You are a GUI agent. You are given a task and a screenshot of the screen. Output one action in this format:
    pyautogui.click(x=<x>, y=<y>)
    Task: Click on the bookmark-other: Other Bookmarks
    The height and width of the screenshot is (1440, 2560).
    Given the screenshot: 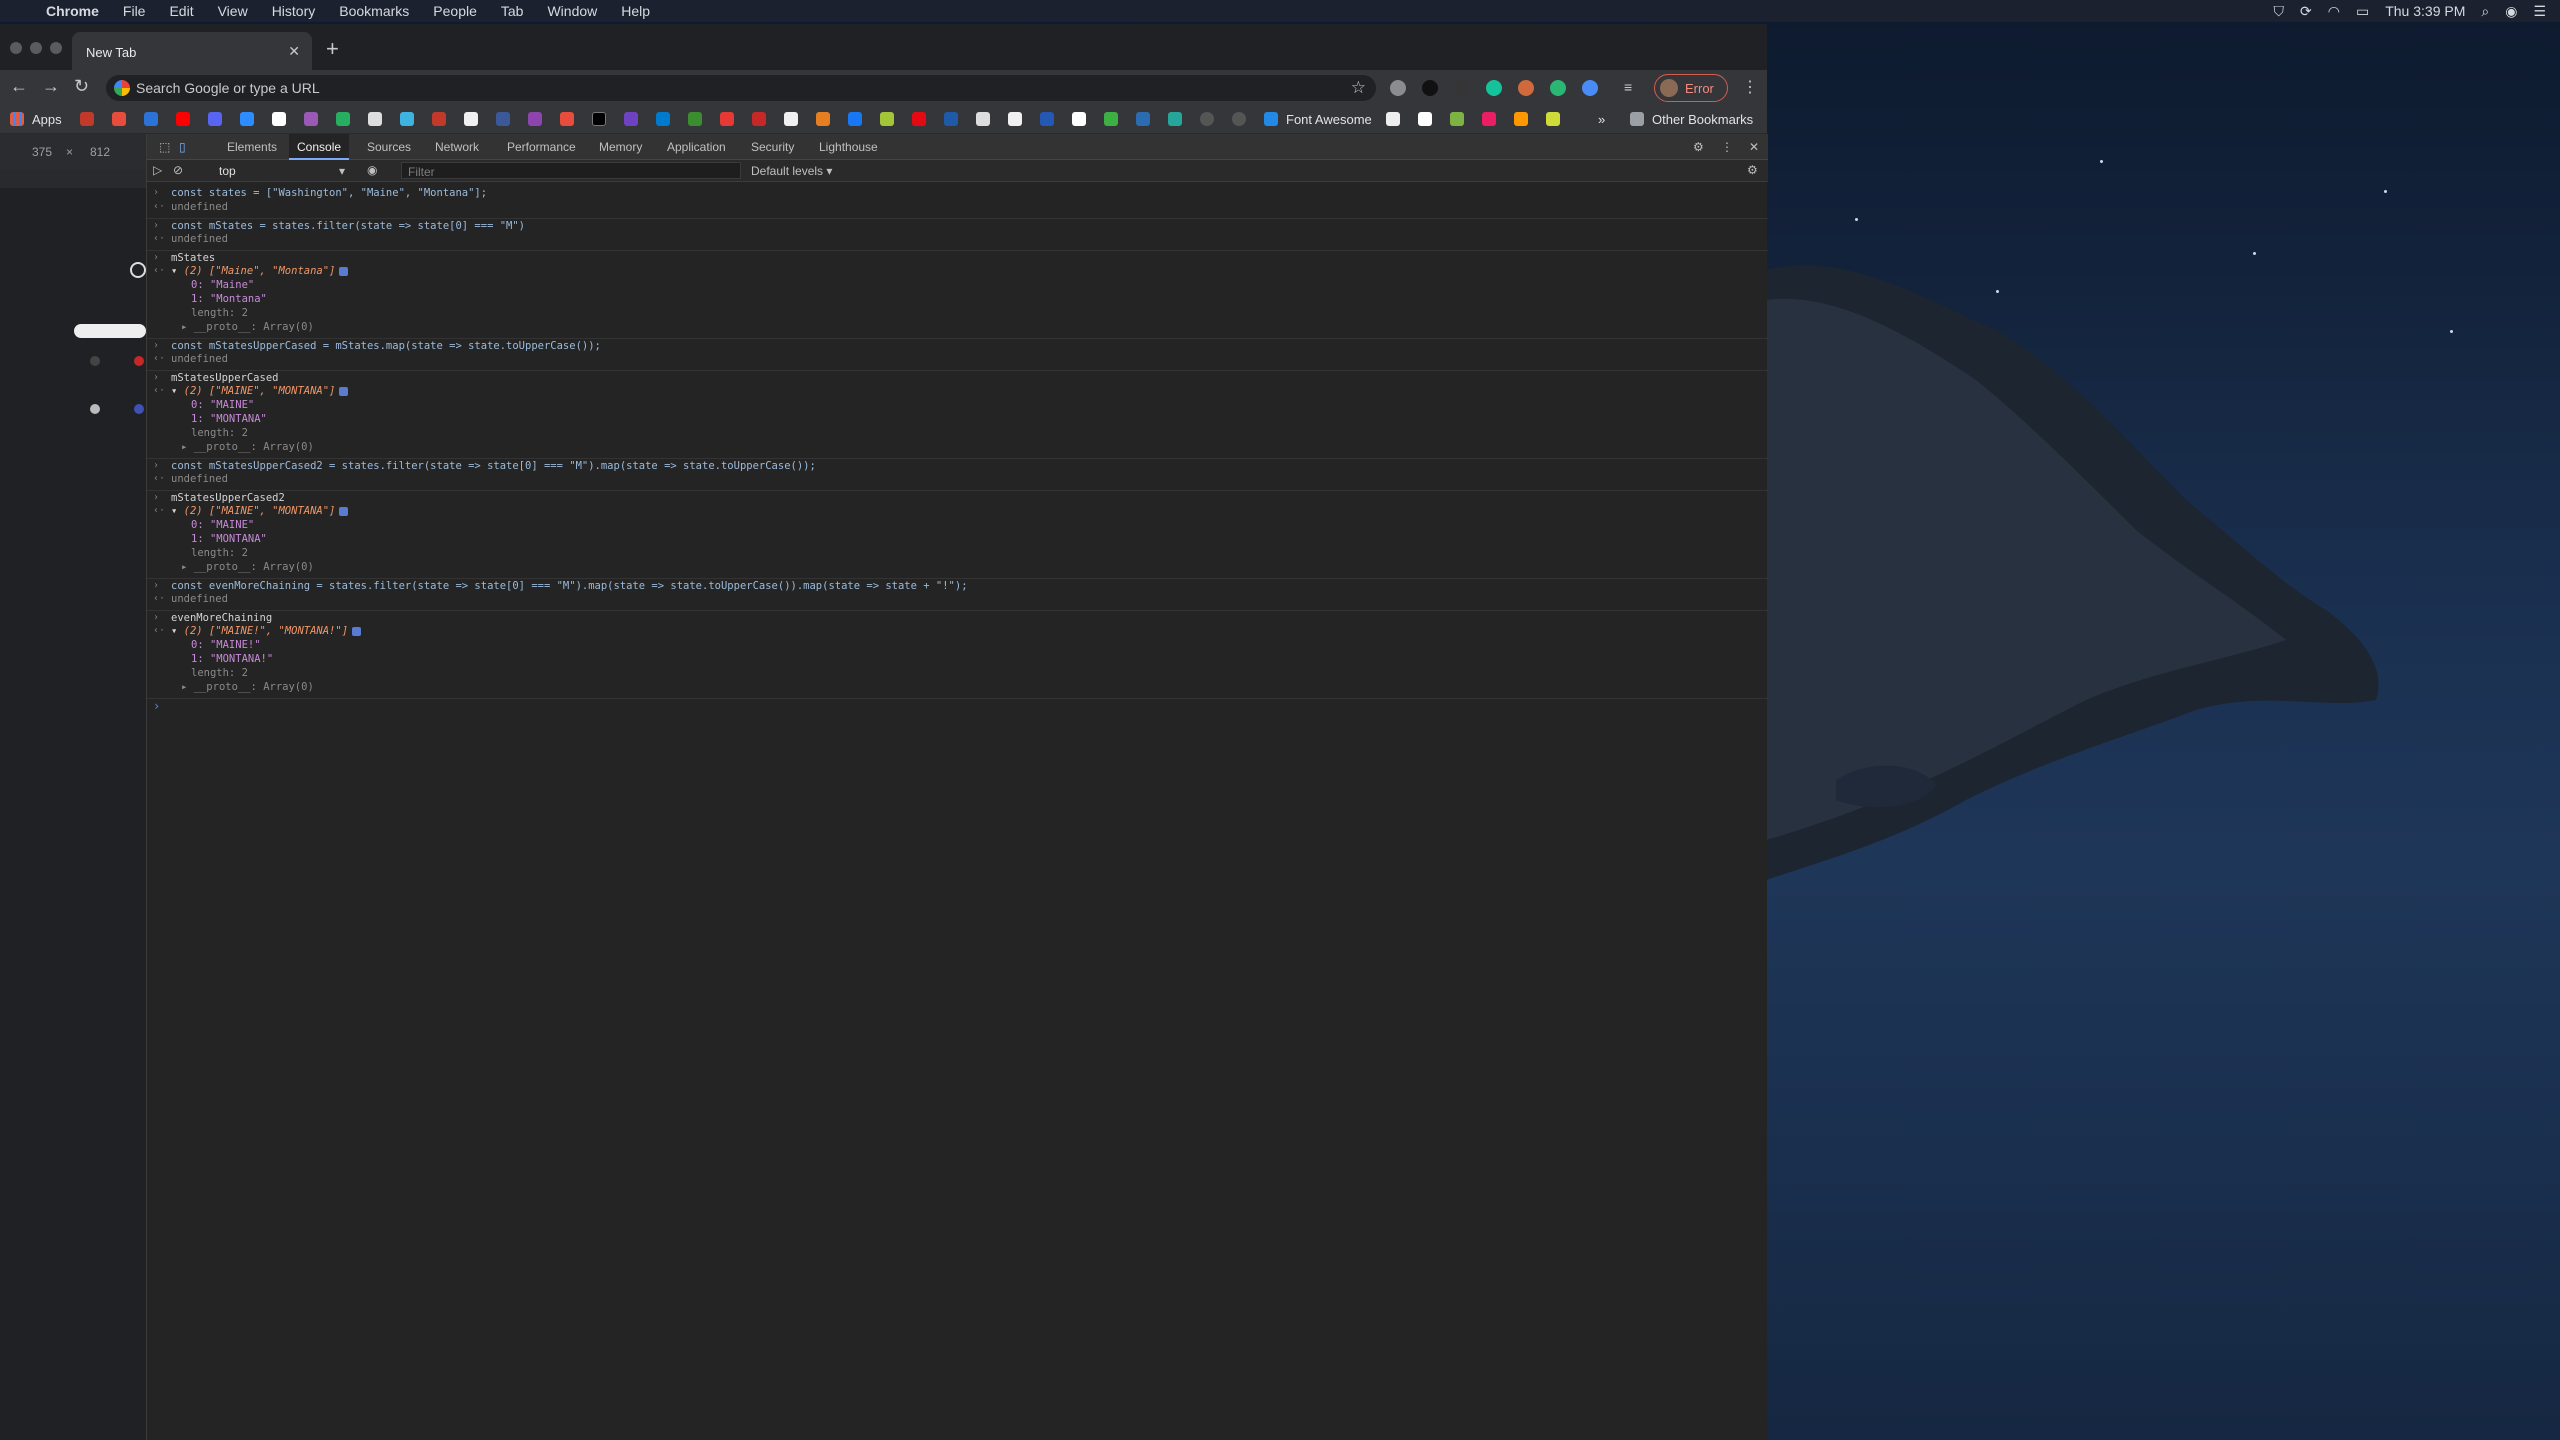 What is the action you would take?
    pyautogui.click(x=1702, y=119)
    